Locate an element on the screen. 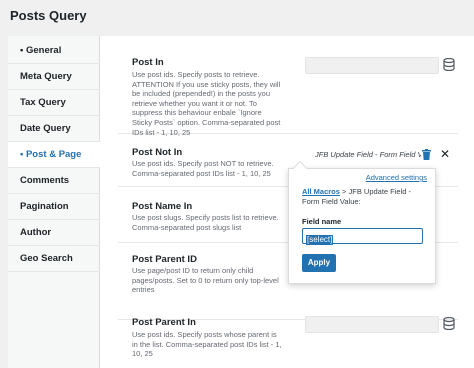 Image resolution: width=474 pixels, height=368 pixels. field-label: Post Parent In is located at coordinates (164, 322).